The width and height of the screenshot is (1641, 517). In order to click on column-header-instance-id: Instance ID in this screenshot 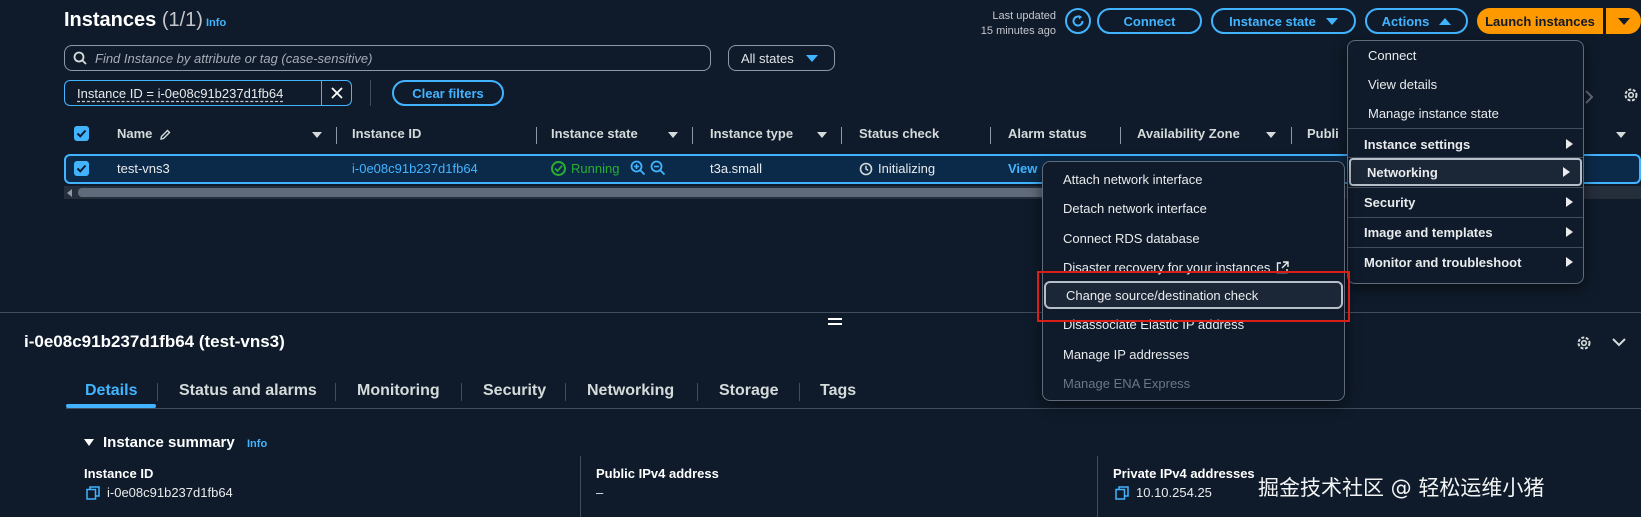, I will do `click(386, 133)`.